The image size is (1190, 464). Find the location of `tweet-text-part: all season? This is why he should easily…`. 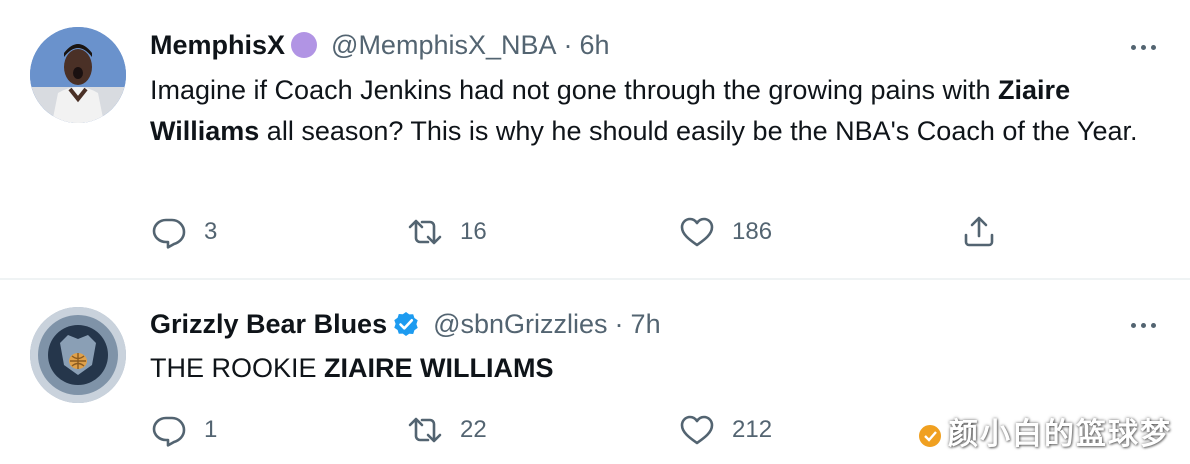

tweet-text-part: all season? This is why he should easily… is located at coordinates (698, 130).